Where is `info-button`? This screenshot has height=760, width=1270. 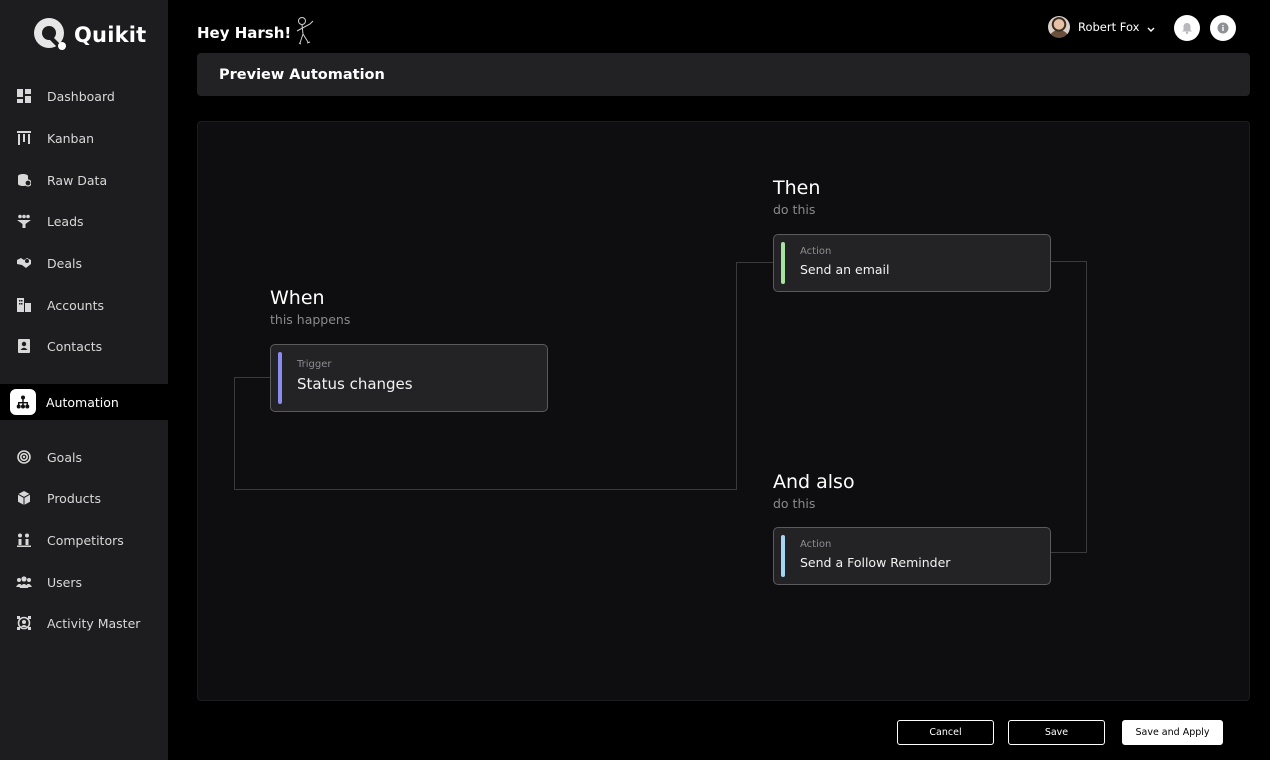 info-button is located at coordinates (1223, 28).